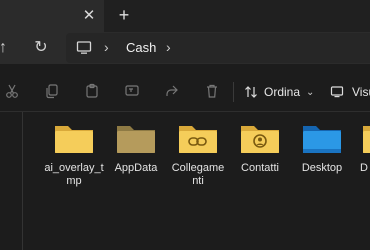  Describe the element at coordinates (364, 168) in the screenshot. I see `folder-label: D` at that location.